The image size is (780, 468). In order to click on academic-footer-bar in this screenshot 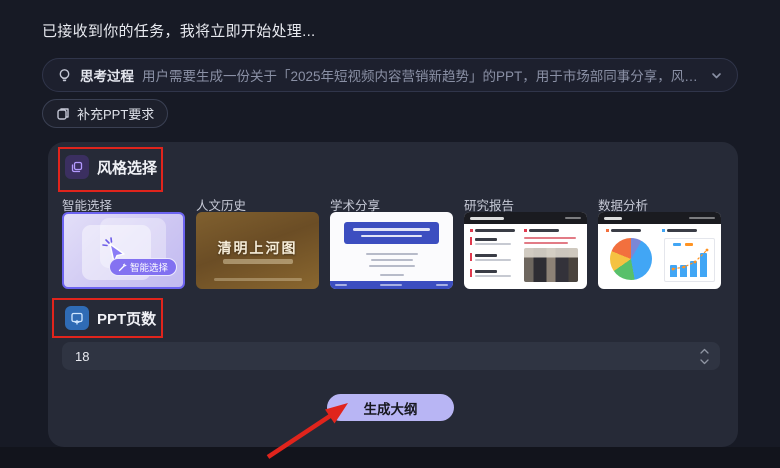, I will do `click(391, 285)`.